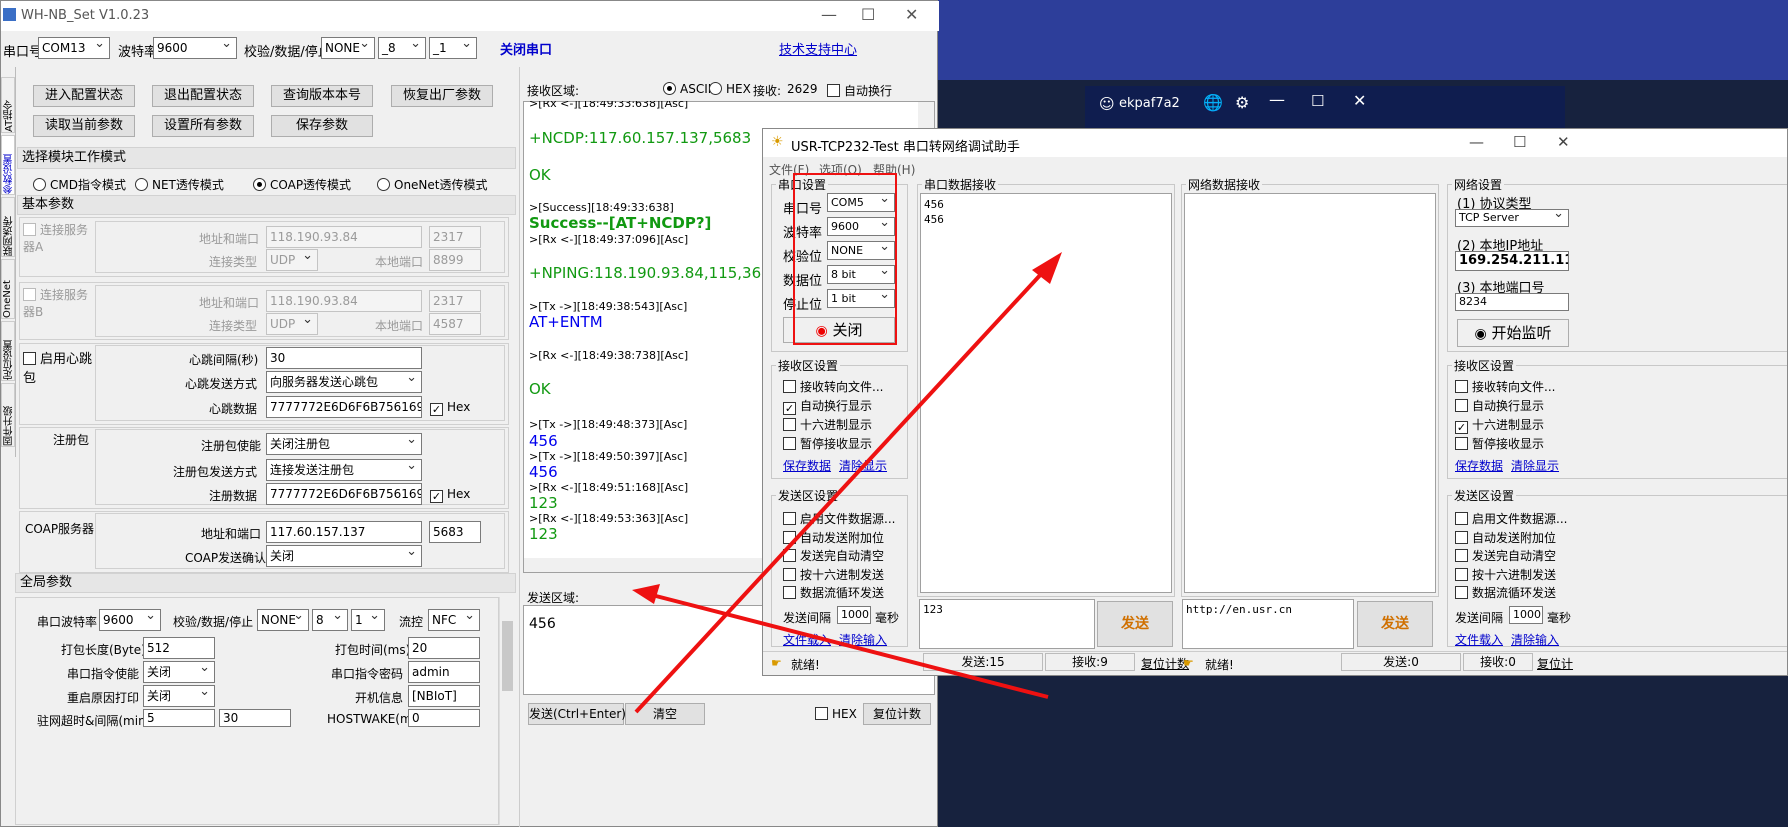  Describe the element at coordinates (850, 646) in the screenshot. I see `arrow-line-recv` at that location.